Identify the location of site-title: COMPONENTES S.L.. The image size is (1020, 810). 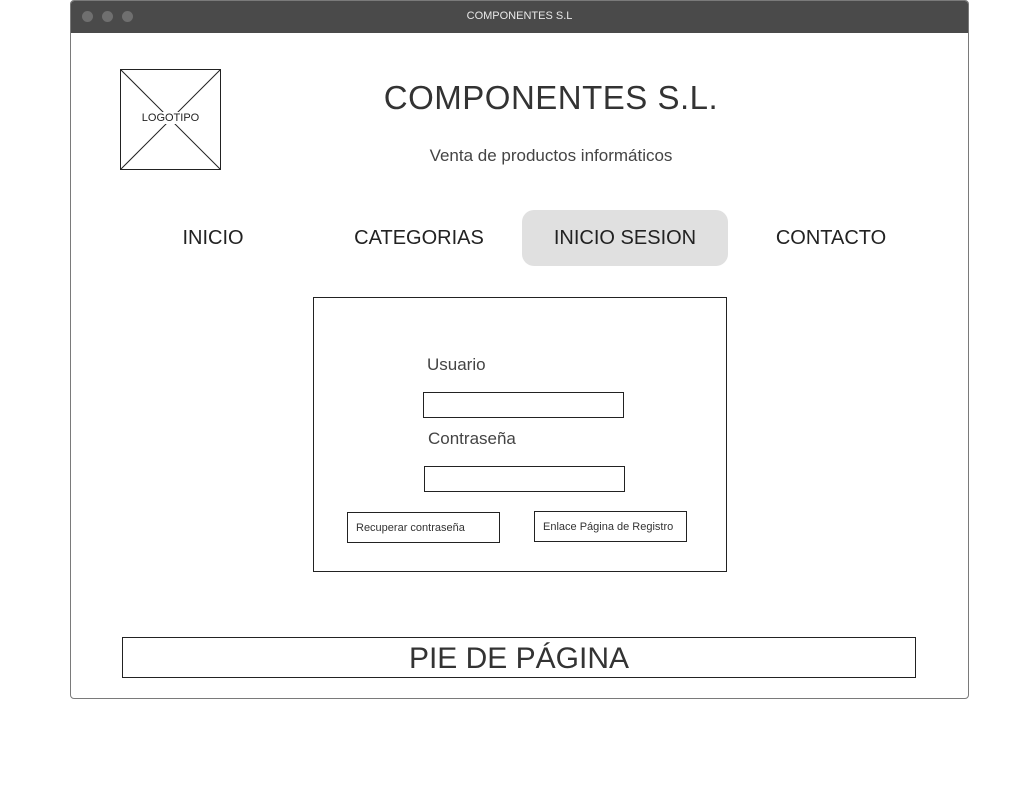
(551, 97).